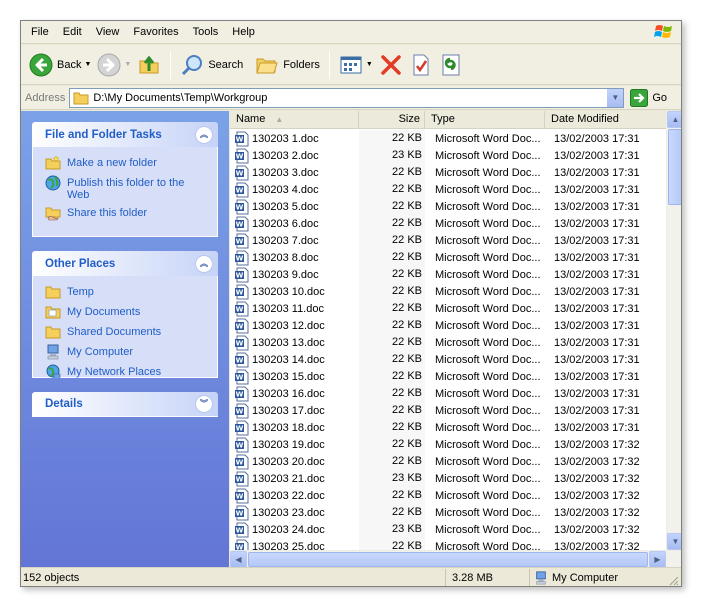  I want to click on column-header-name: Name ▲, so click(294, 120).